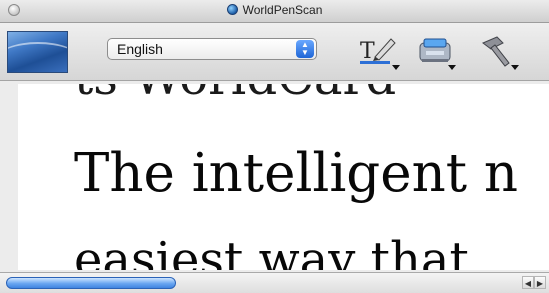 Image resolution: width=549 pixels, height=293 pixels. Describe the element at coordinates (515, 67) in the screenshot. I see `tools-dropdown-icon` at that location.